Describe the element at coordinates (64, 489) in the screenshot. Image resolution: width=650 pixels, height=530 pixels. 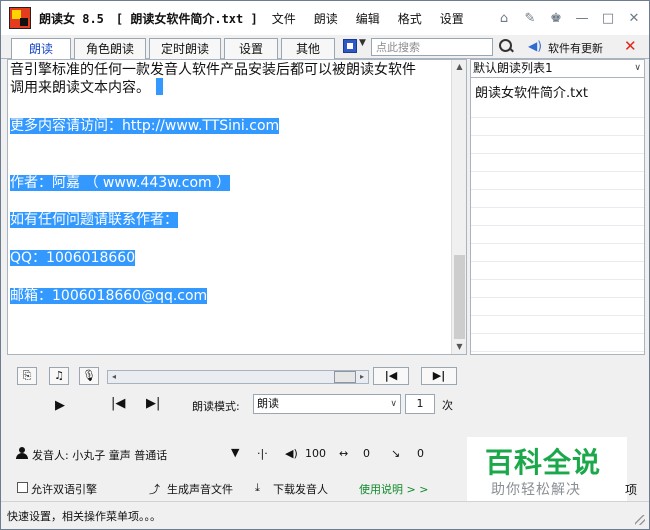
I see `dual-engine-label: 允许双语引擎` at that location.